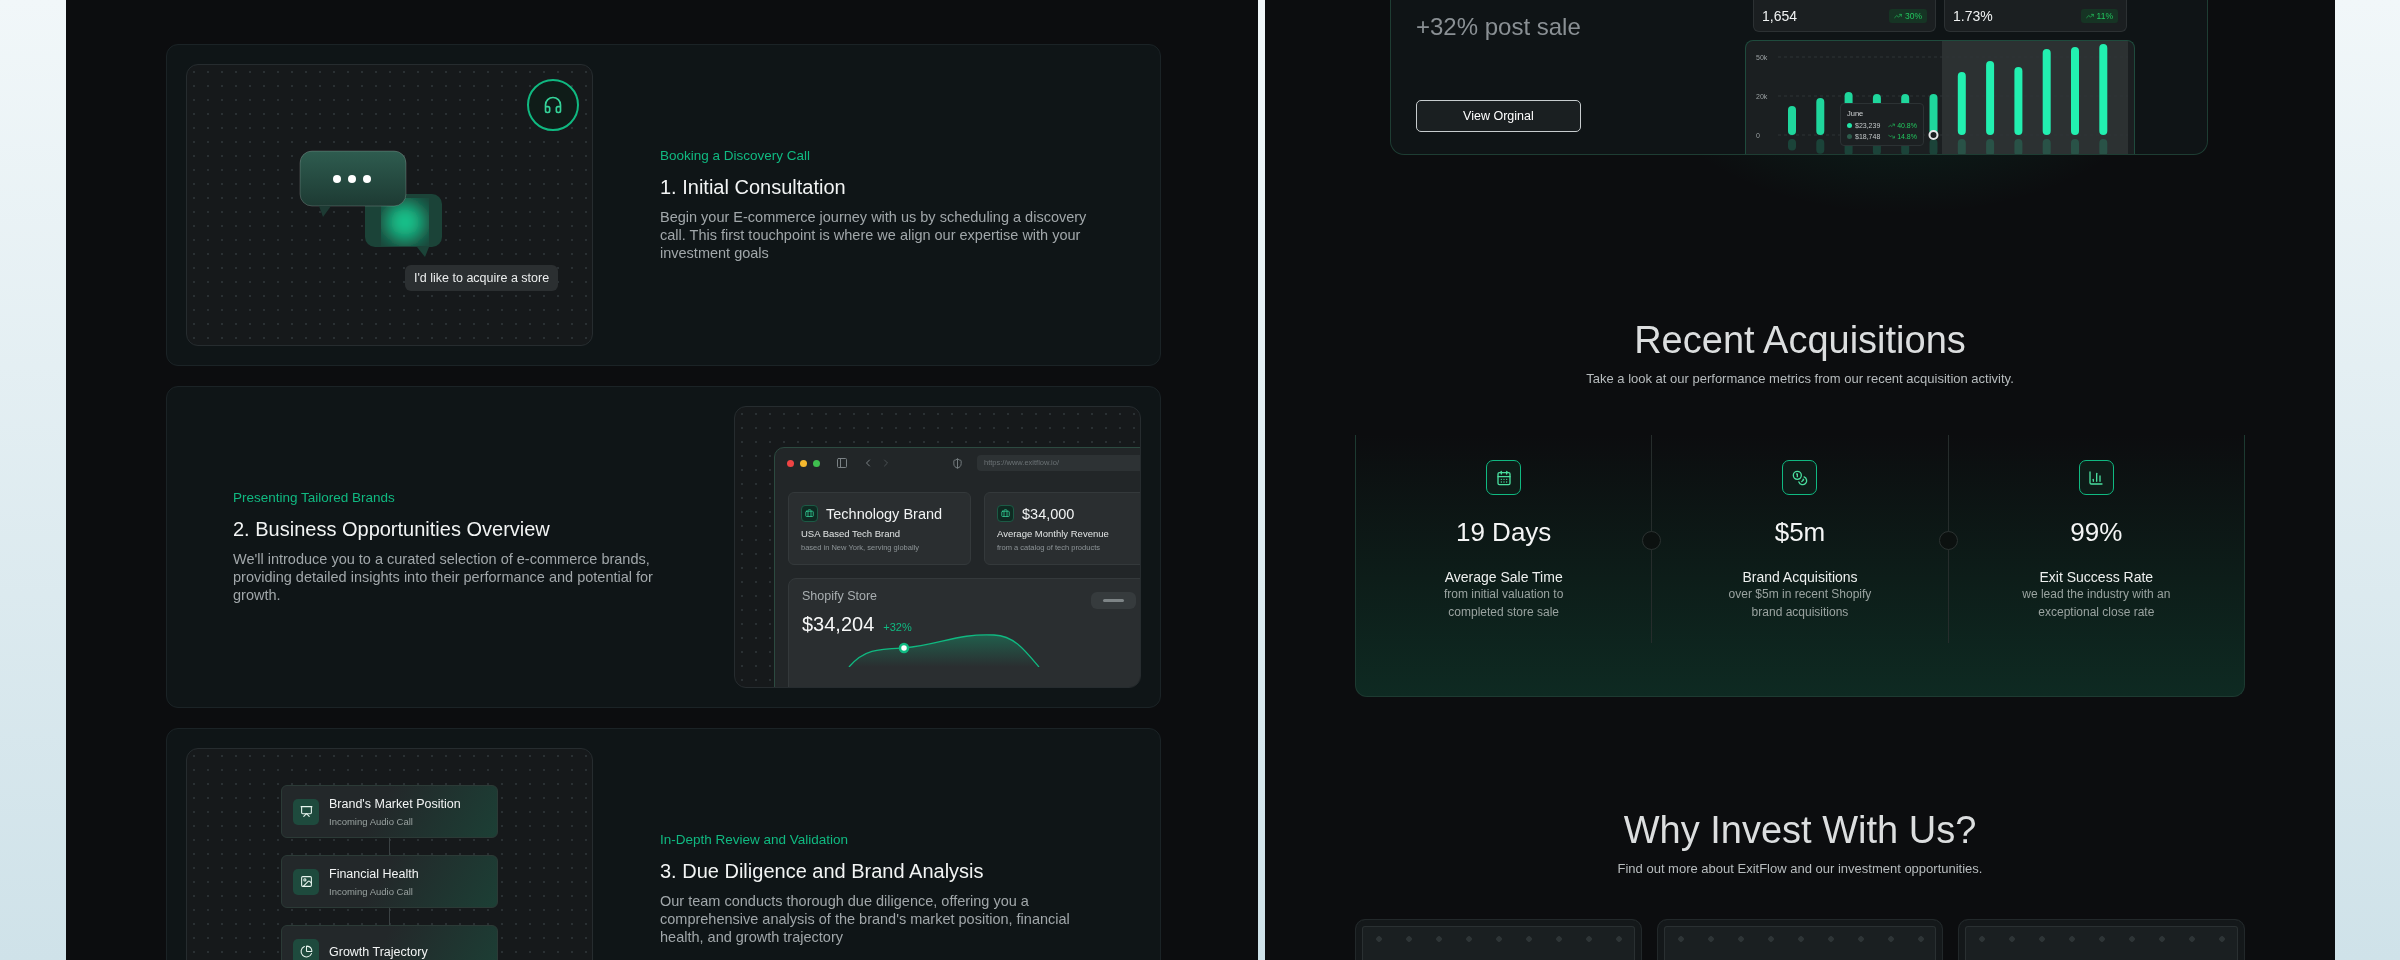 The image size is (2400, 960). What do you see at coordinates (838, 624) in the screenshot?
I see `store-value: $34,204` at bounding box center [838, 624].